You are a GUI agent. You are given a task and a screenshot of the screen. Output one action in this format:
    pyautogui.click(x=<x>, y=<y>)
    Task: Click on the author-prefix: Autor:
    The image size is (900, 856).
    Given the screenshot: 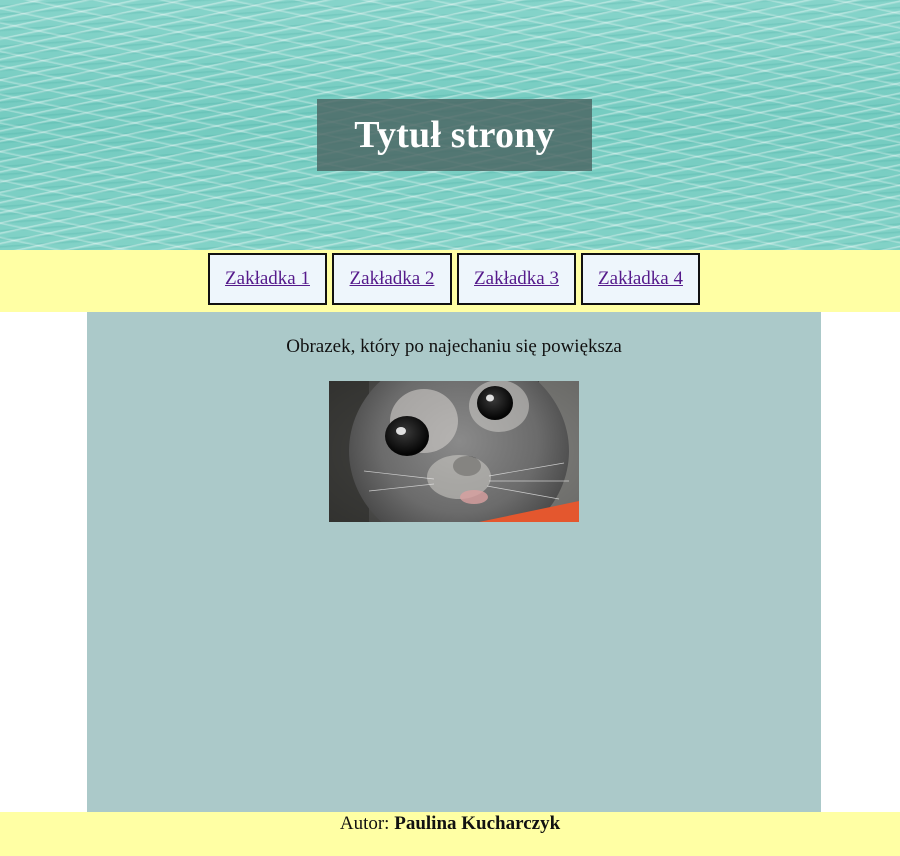 What is the action you would take?
    pyautogui.click(x=364, y=823)
    